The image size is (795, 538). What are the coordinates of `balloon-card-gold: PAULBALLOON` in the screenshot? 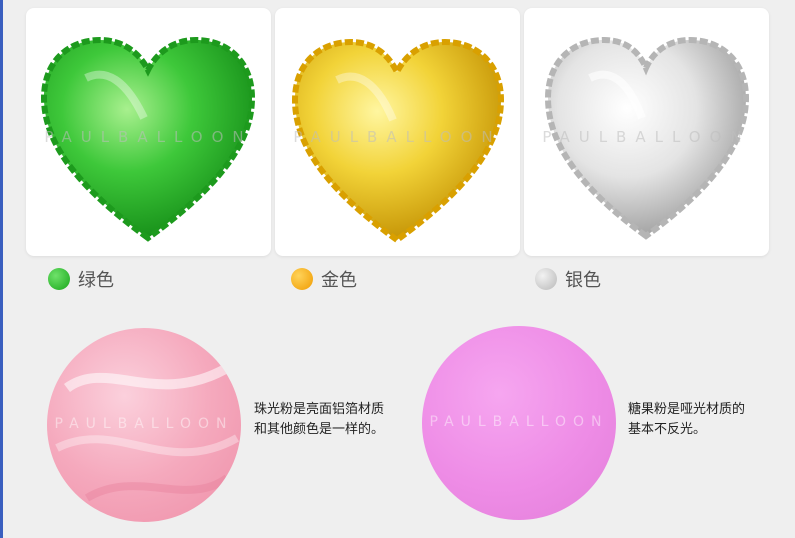 It's located at (397, 132).